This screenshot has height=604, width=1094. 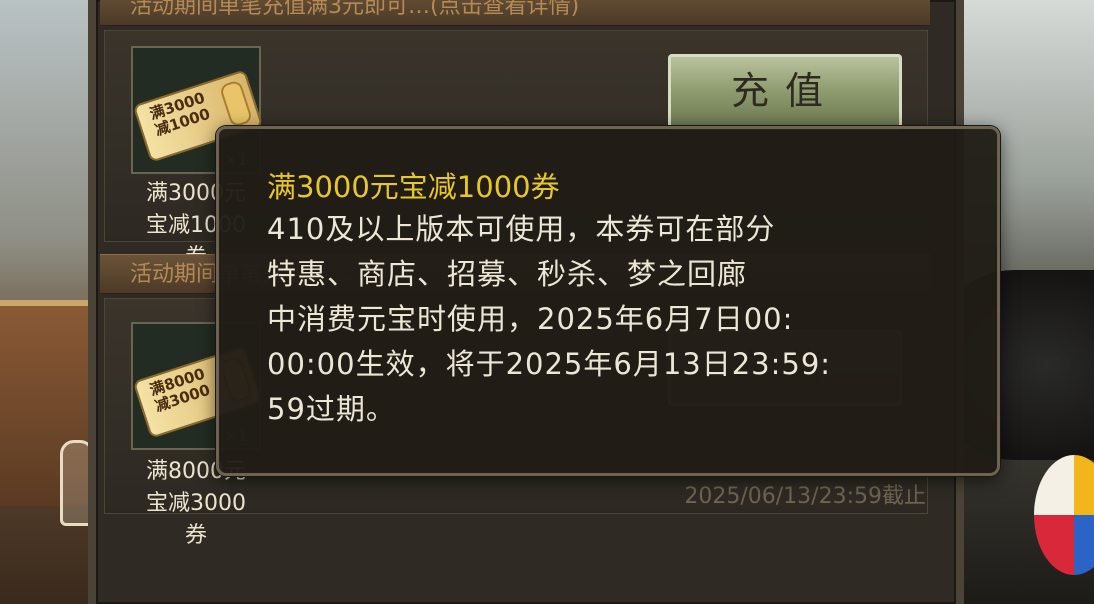 I want to click on event-deadline: 2025/06/13/23:59截止, so click(x=805, y=496).